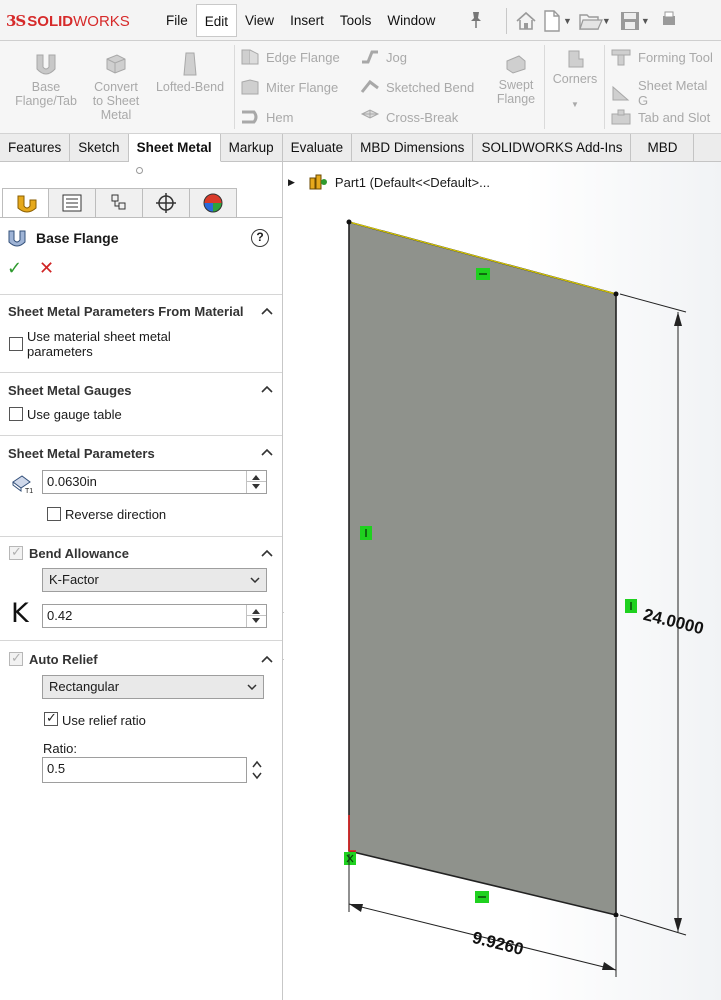  What do you see at coordinates (63, 659) in the screenshot?
I see `auto-relief-group-title: Auto Relief` at bounding box center [63, 659].